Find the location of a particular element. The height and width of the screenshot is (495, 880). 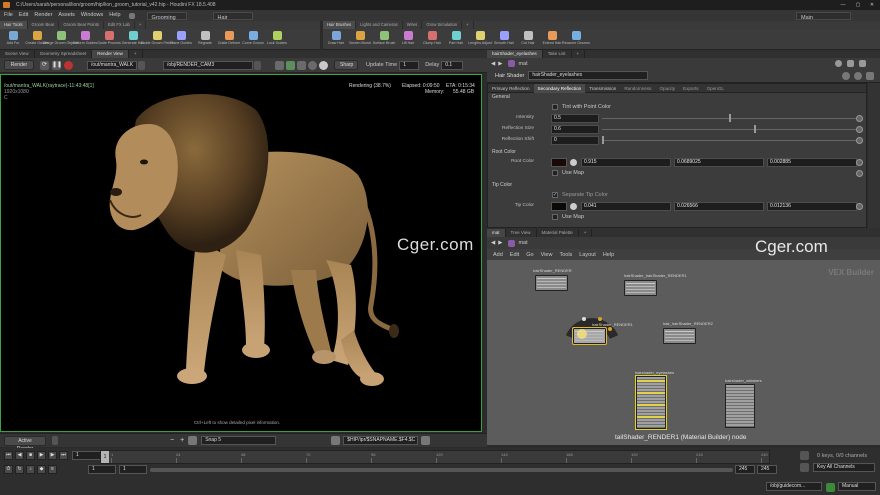

node-hairshader-render is located at coordinates (551, 283).